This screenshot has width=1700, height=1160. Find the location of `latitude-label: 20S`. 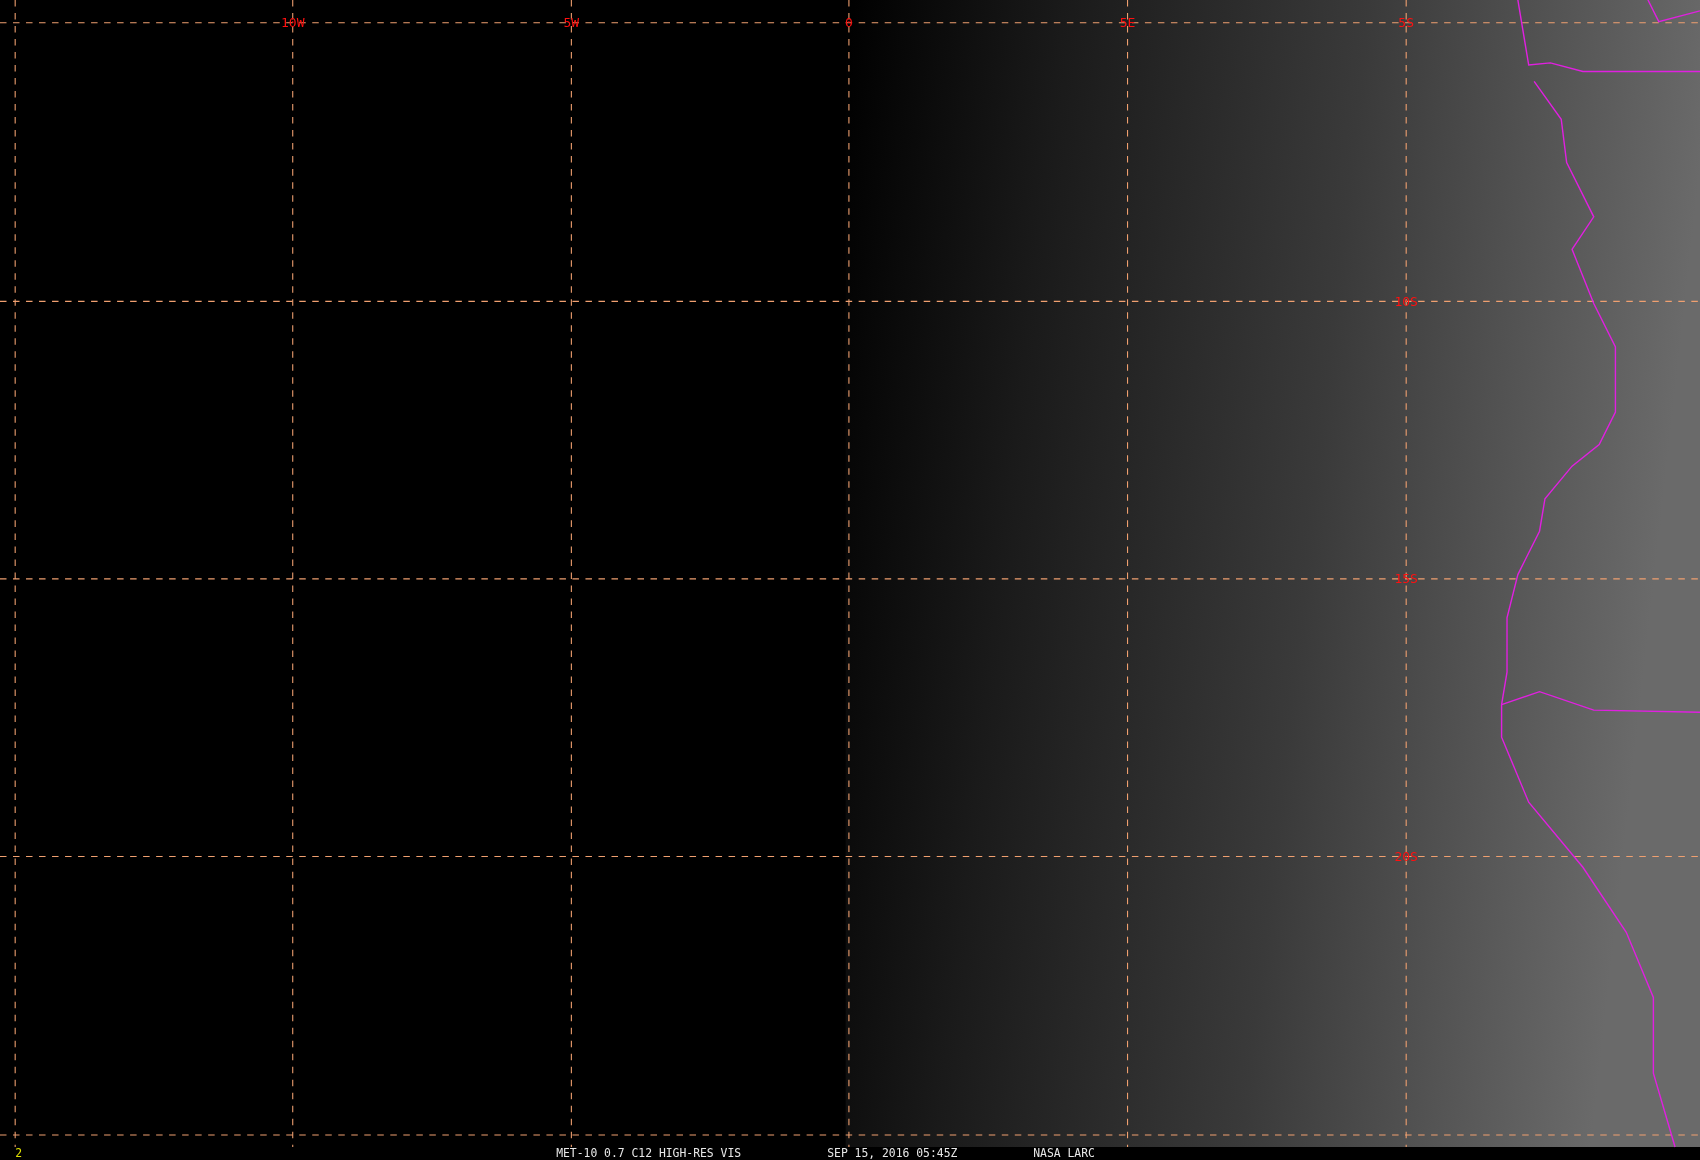

latitude-label: 20S is located at coordinates (1406, 856).